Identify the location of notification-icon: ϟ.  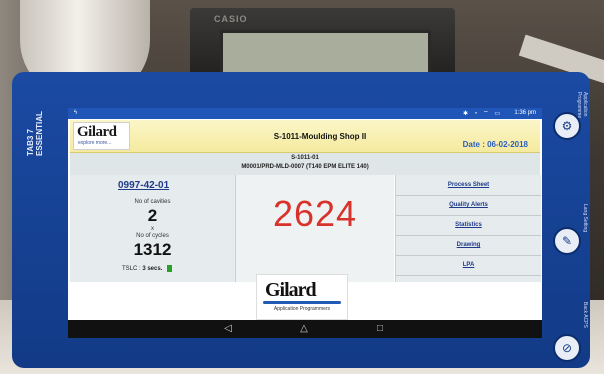
(76, 113).